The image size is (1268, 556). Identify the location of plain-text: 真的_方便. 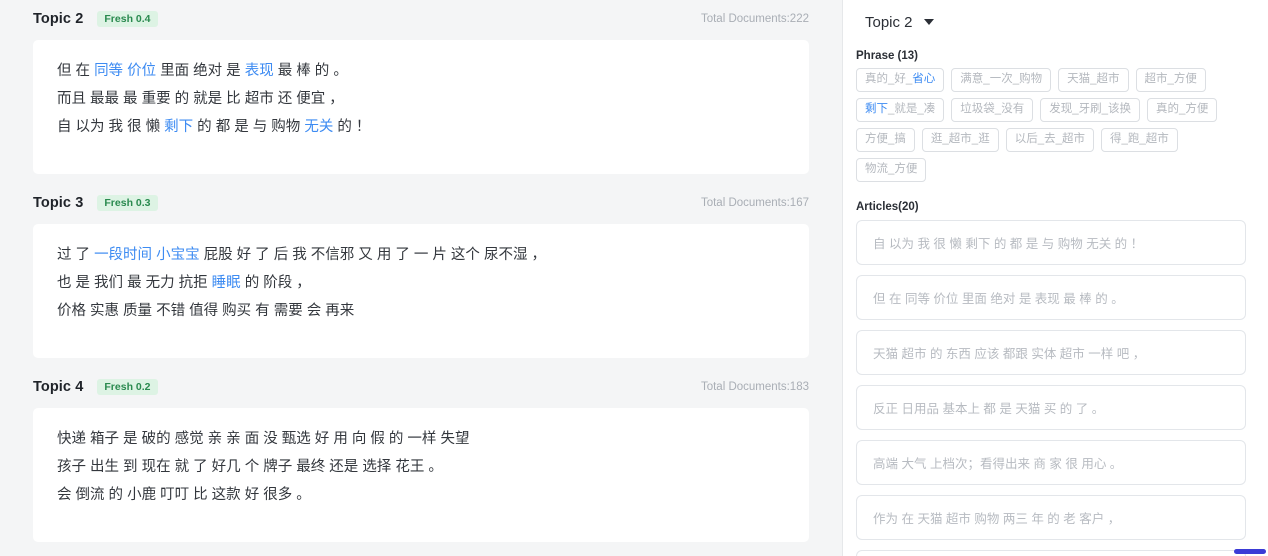
(1182, 109).